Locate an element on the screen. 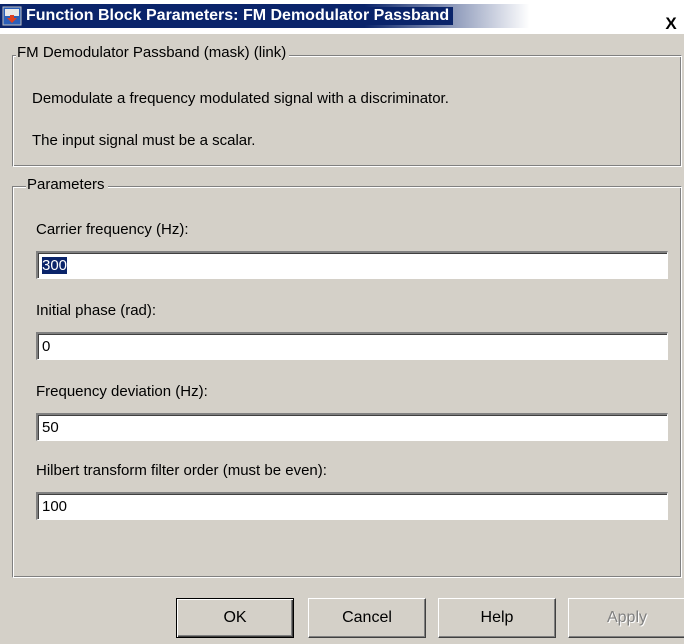 The width and height of the screenshot is (684, 644). parameters-group-legend: Parameters is located at coordinates (67, 184).